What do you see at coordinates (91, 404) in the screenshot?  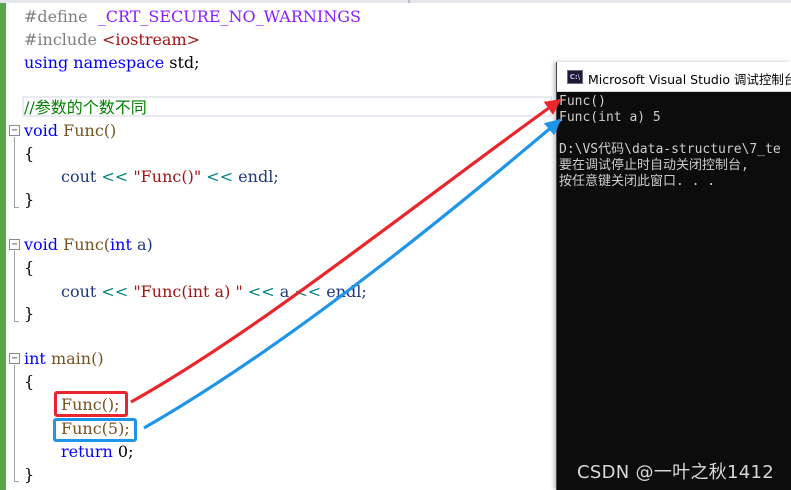 I see `highlight-box-func-call` at bounding box center [91, 404].